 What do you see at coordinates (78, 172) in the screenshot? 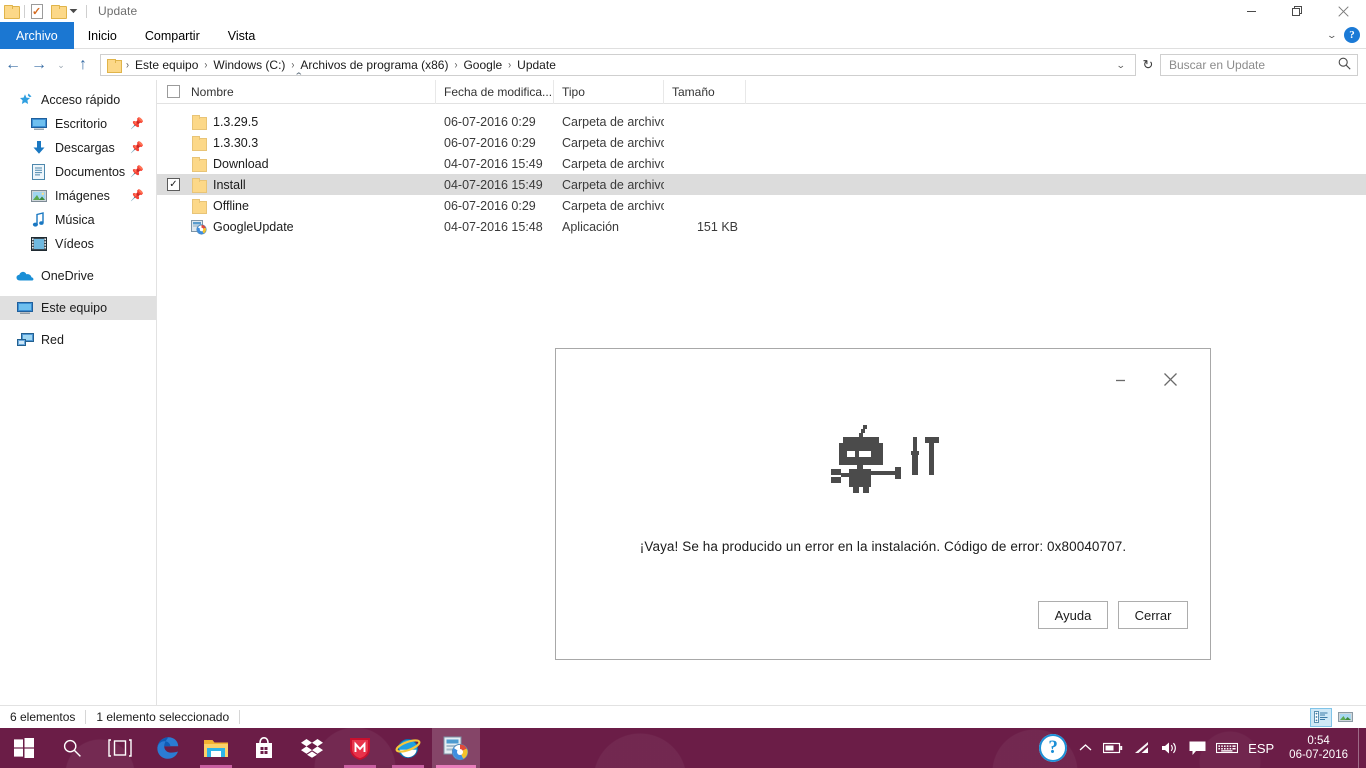
I see `sidebar-item-documentos: Documentos 📌` at bounding box center [78, 172].